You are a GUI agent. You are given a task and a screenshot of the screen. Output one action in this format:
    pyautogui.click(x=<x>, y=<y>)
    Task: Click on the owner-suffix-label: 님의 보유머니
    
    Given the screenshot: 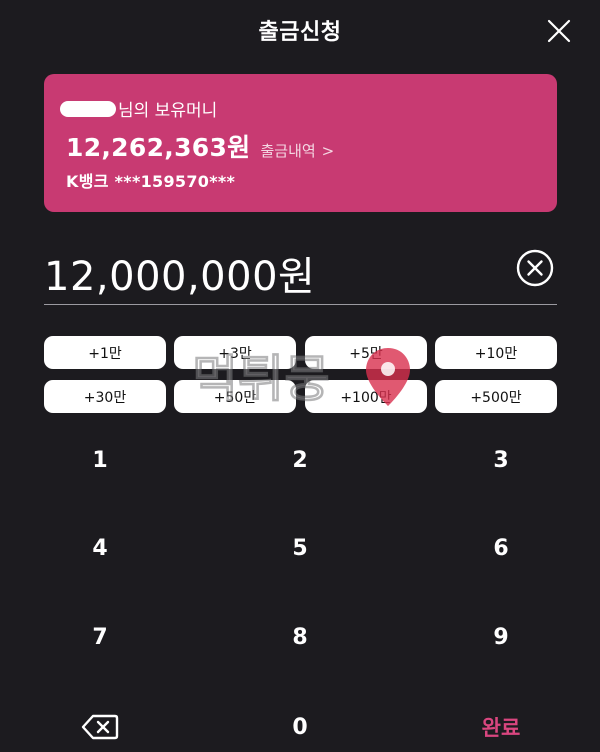 What is the action you would take?
    pyautogui.click(x=168, y=111)
    